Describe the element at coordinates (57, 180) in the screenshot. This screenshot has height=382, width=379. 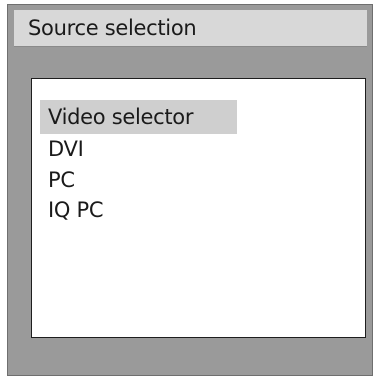
I see `list-item-pc: PC` at that location.